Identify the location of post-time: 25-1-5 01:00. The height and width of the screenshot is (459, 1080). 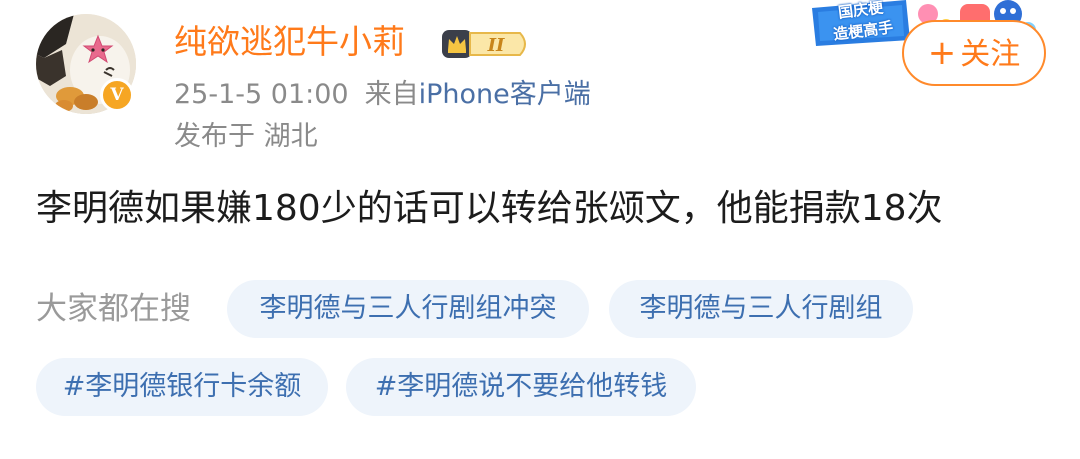
(261, 94).